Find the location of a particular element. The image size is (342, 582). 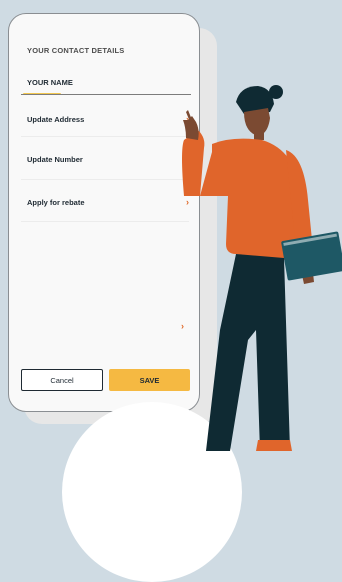

cancel-button: Cancel is located at coordinates (62, 380).